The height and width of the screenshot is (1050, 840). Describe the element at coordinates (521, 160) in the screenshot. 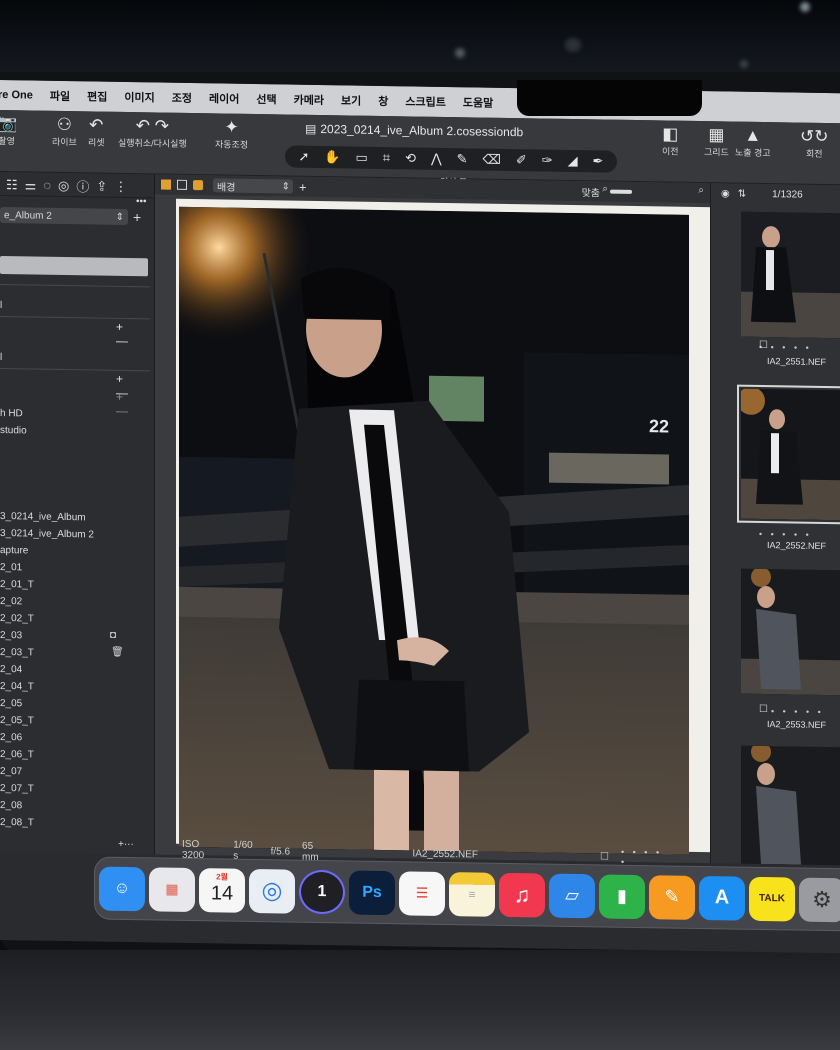

I see `picker-tool-icon: ✐` at that location.